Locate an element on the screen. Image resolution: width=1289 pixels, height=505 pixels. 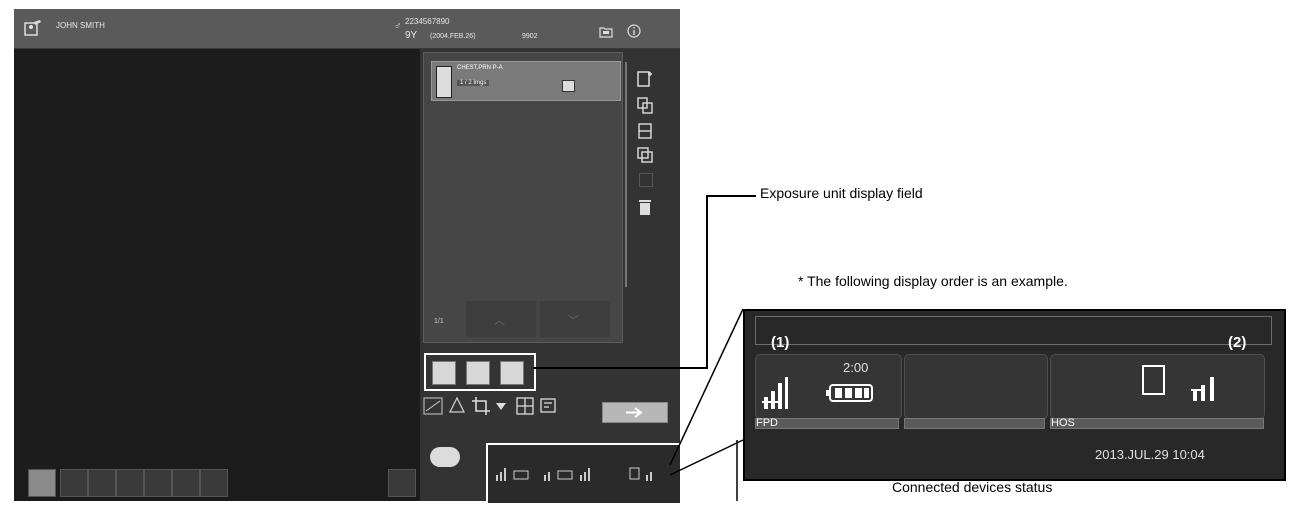
annotation-icon is located at coordinates (549, 406).